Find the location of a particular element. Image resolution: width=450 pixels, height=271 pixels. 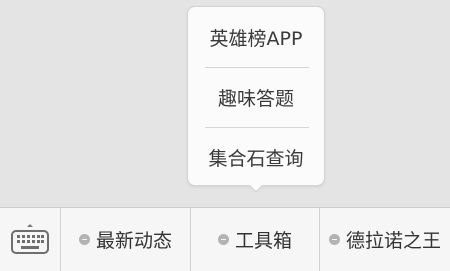

submenu-item-label: 集合石查询 is located at coordinates (256, 158).